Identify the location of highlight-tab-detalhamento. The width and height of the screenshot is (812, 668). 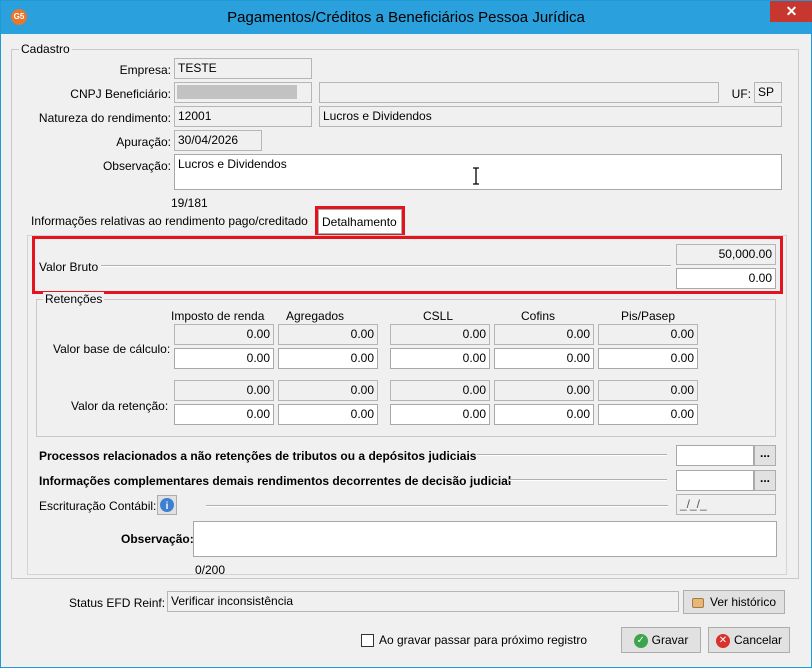
(360, 221).